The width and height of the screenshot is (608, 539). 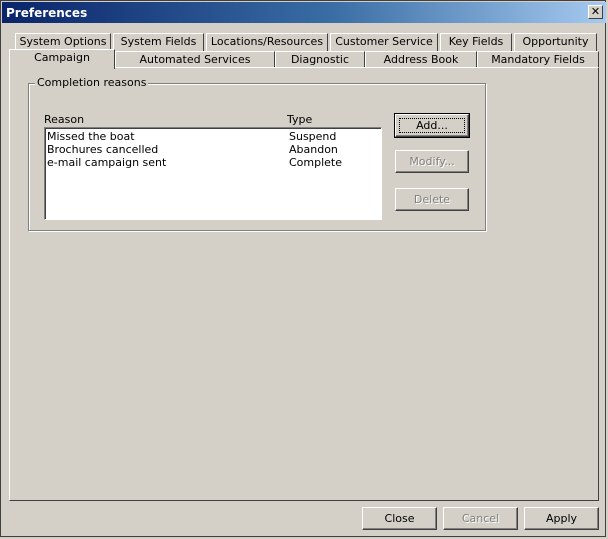 I want to click on apply-button-label: Apply, so click(x=561, y=518).